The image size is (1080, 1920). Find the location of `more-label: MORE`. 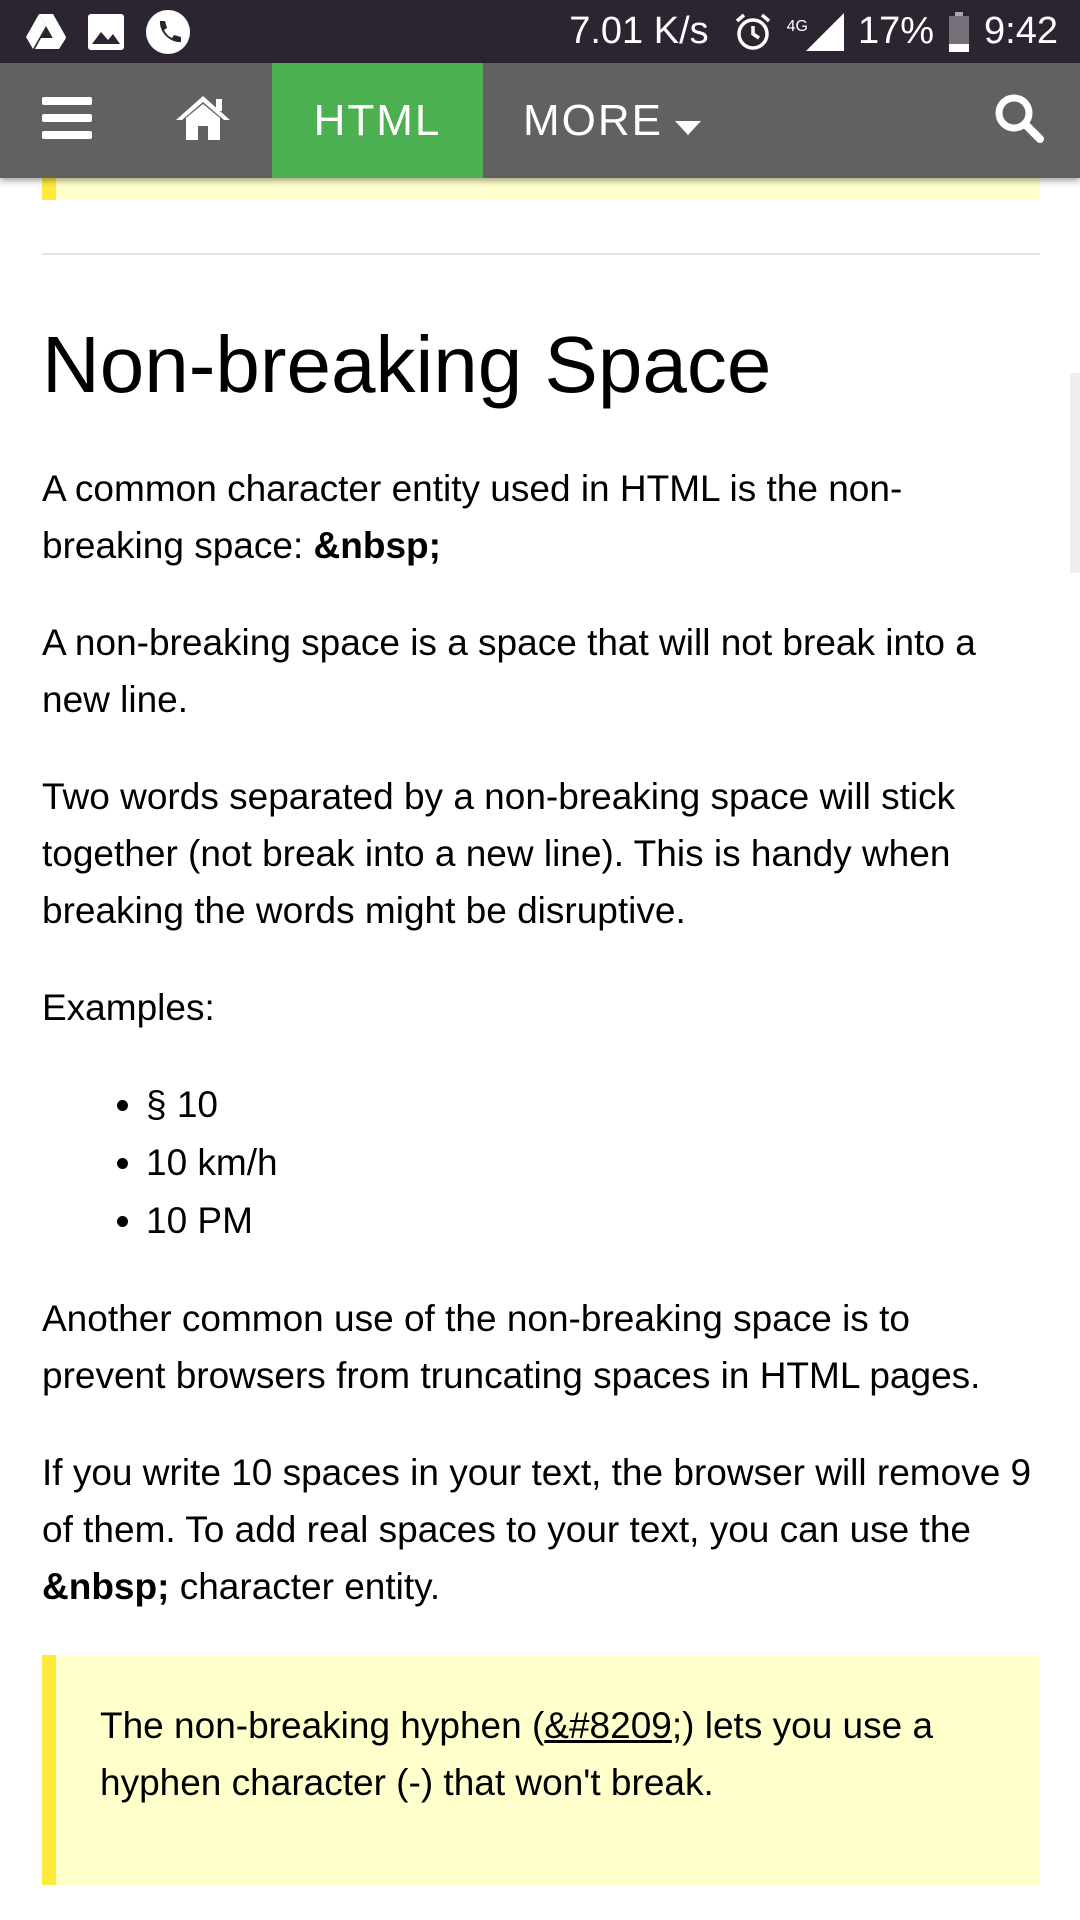

more-label: MORE is located at coordinates (593, 120).